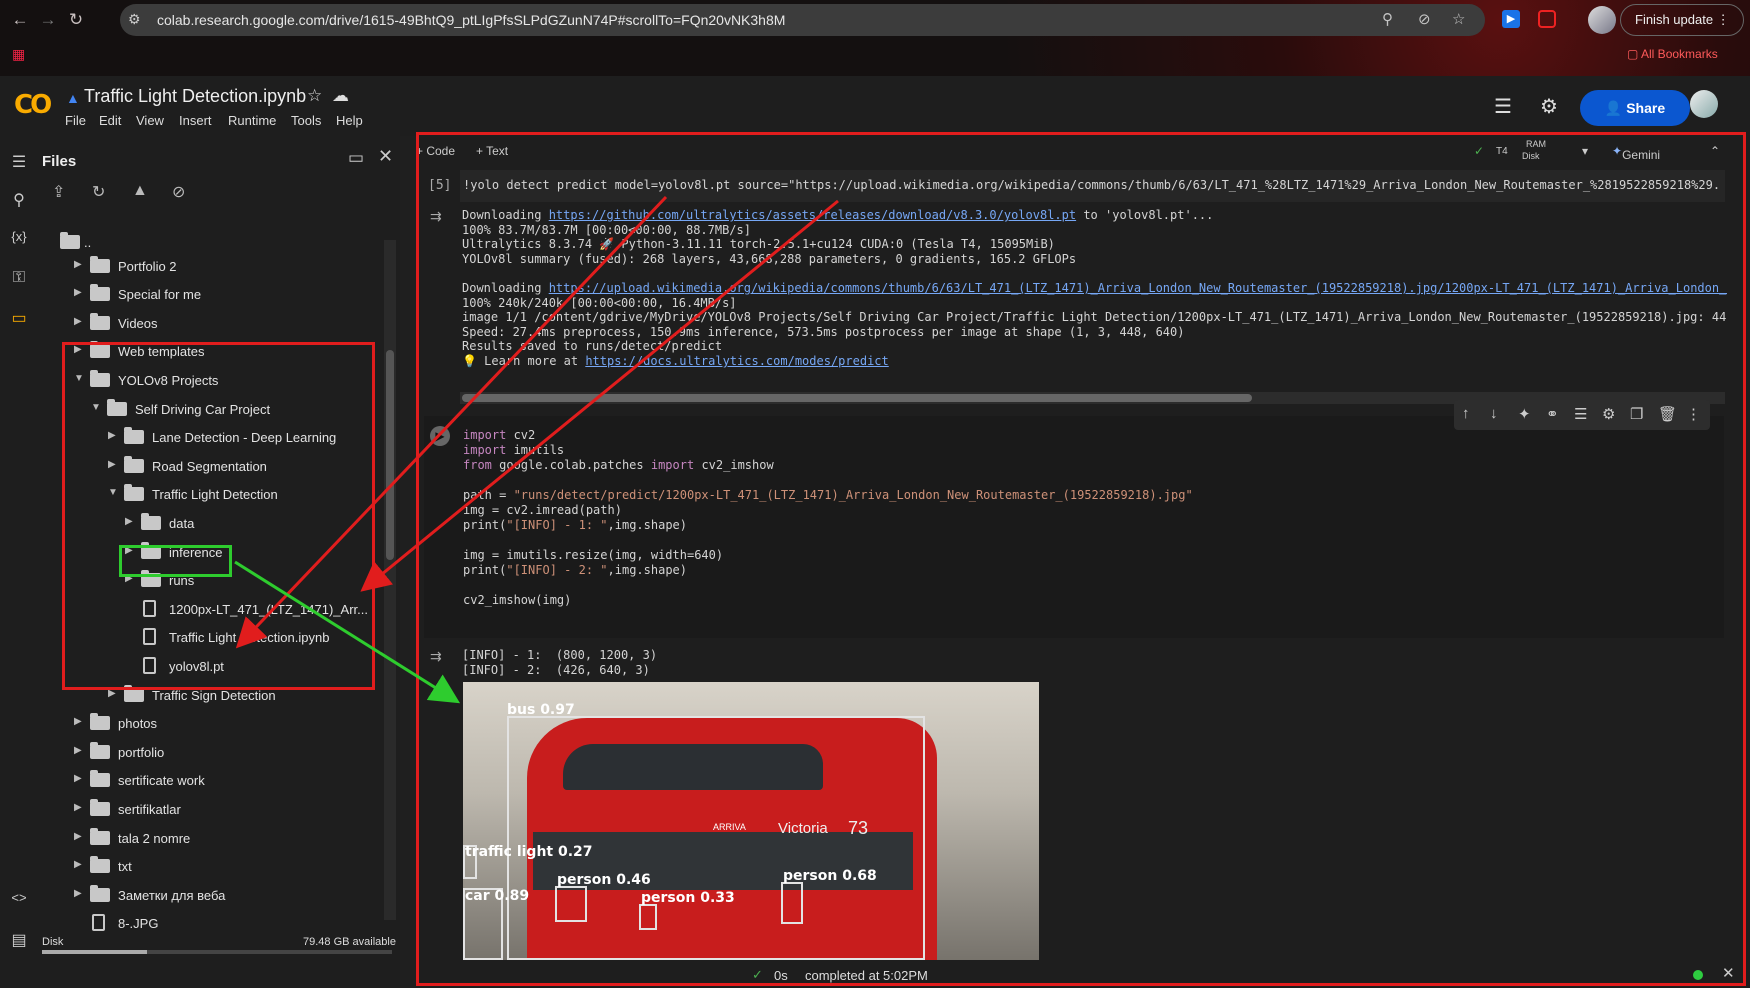 The height and width of the screenshot is (988, 1750). Describe the element at coordinates (306, 120) in the screenshot. I see `menu-tools: Tools` at that location.